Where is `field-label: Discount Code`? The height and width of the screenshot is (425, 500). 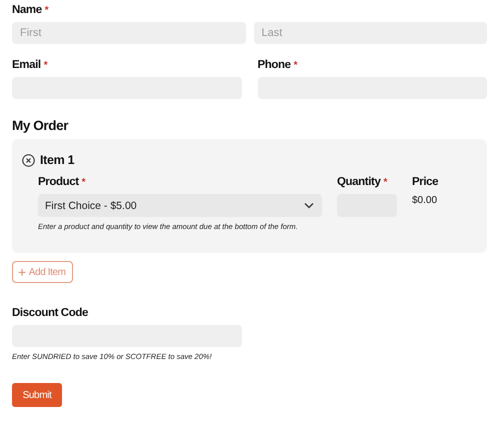 field-label: Discount Code is located at coordinates (50, 313).